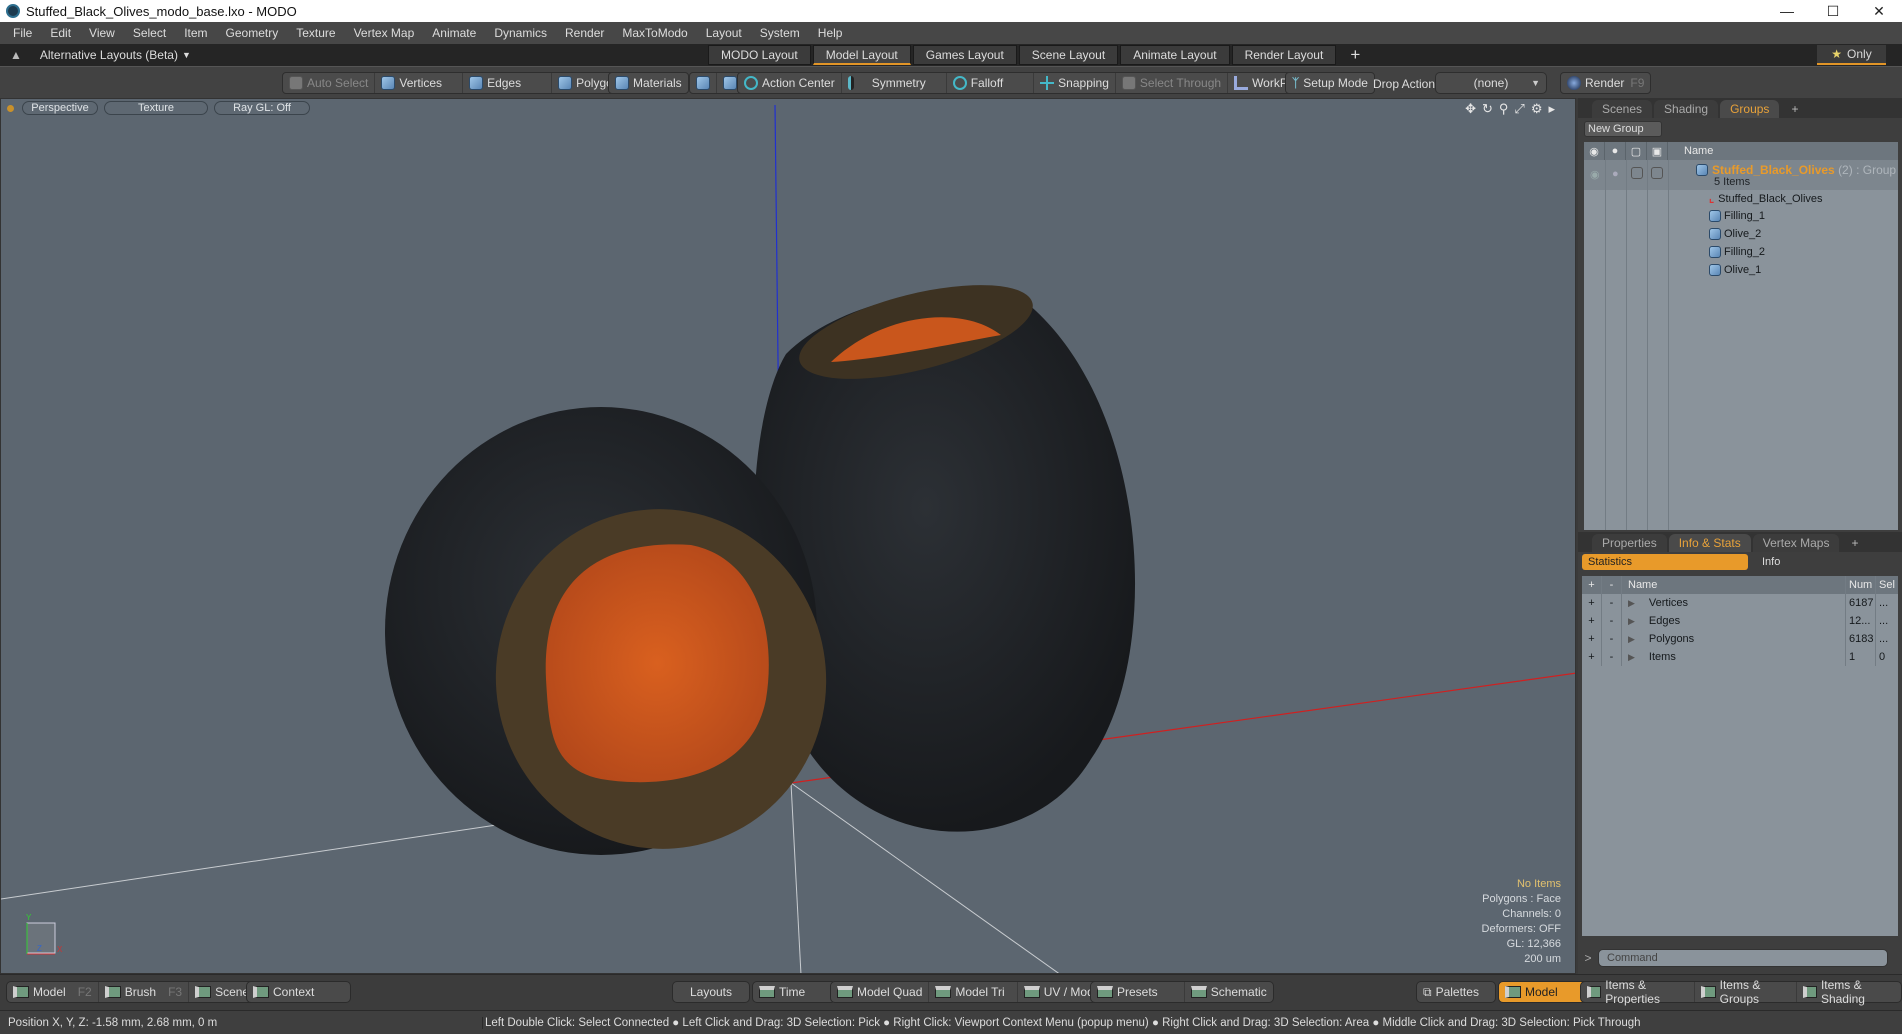 The image size is (1902, 1034). Describe the element at coordinates (1592, 585) in the screenshot. I see `expand-all-header: +` at that location.